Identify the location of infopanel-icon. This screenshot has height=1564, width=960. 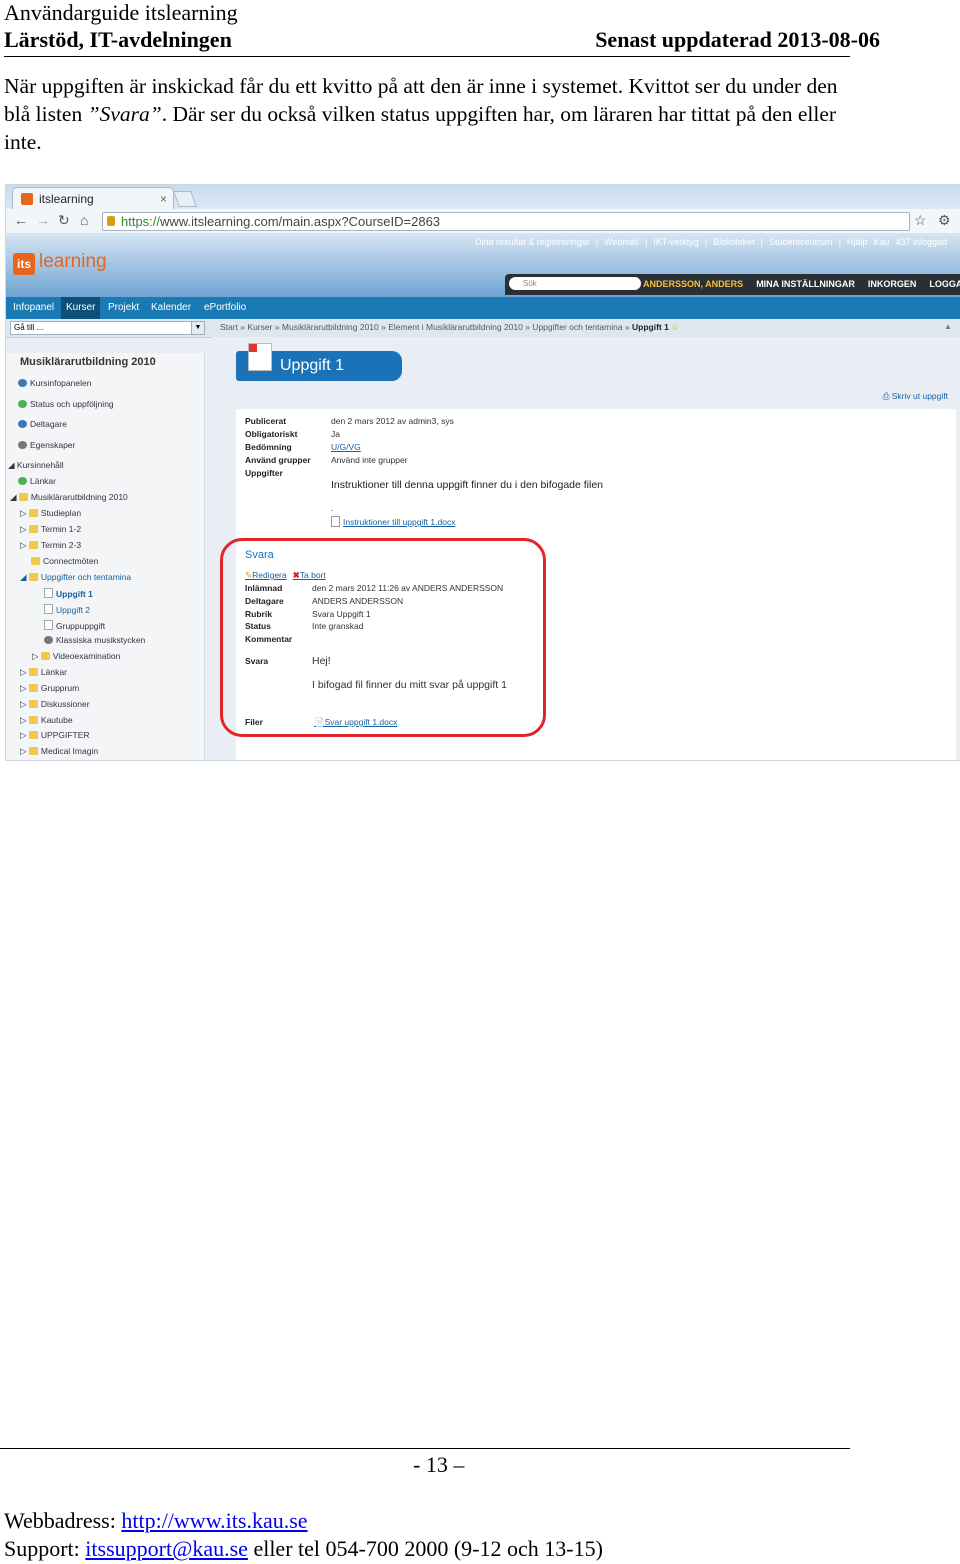
(22, 383).